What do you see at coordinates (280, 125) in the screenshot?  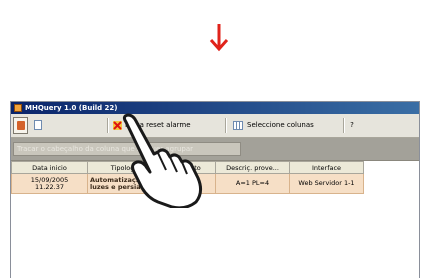 I see `select-columns-label: Seleccione colunas` at bounding box center [280, 125].